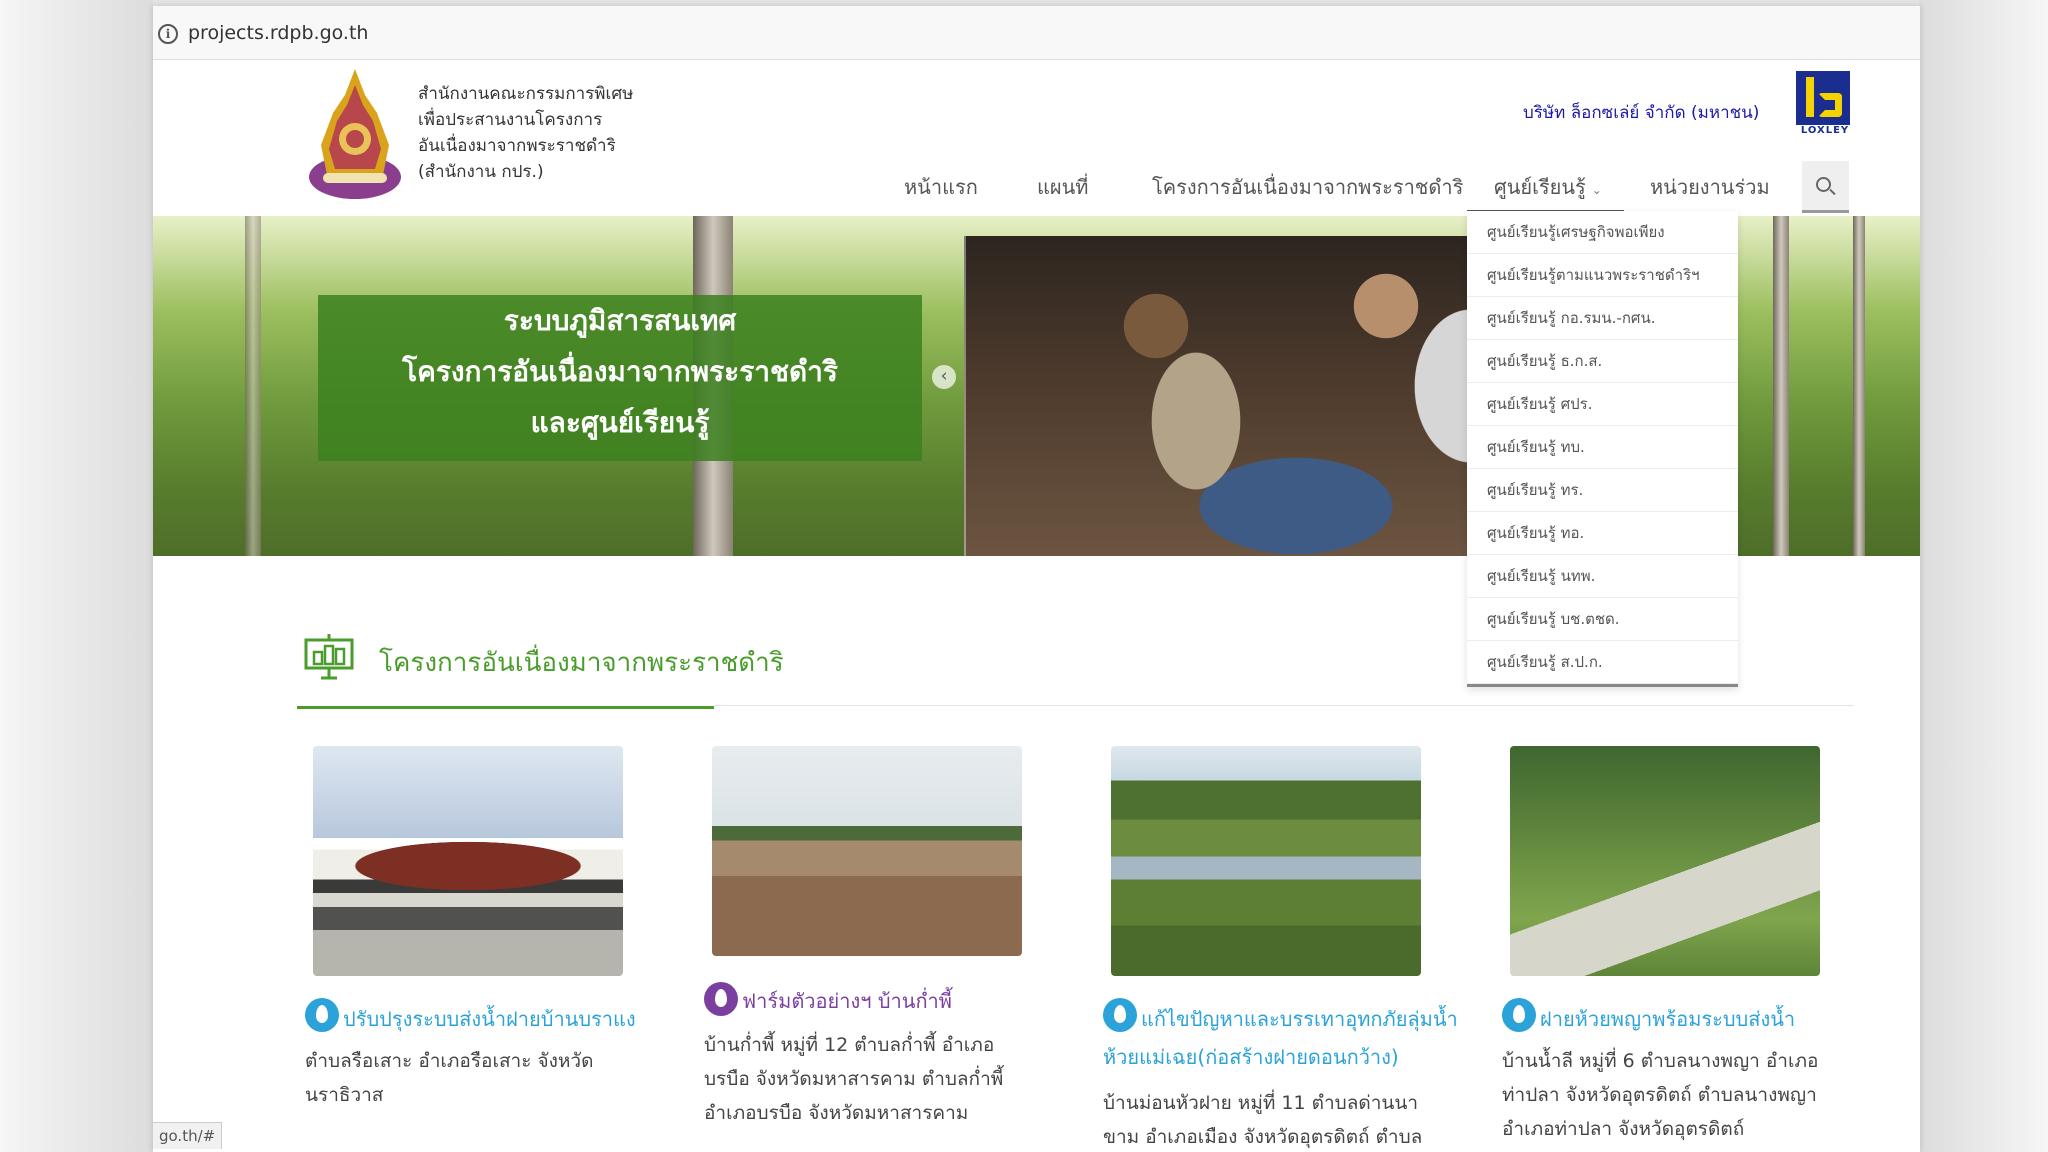 The height and width of the screenshot is (1152, 2048). I want to click on project-title: ปรับปรุงระบบส่งน้ำฝายบ้านบราแง, so click(489, 1019).